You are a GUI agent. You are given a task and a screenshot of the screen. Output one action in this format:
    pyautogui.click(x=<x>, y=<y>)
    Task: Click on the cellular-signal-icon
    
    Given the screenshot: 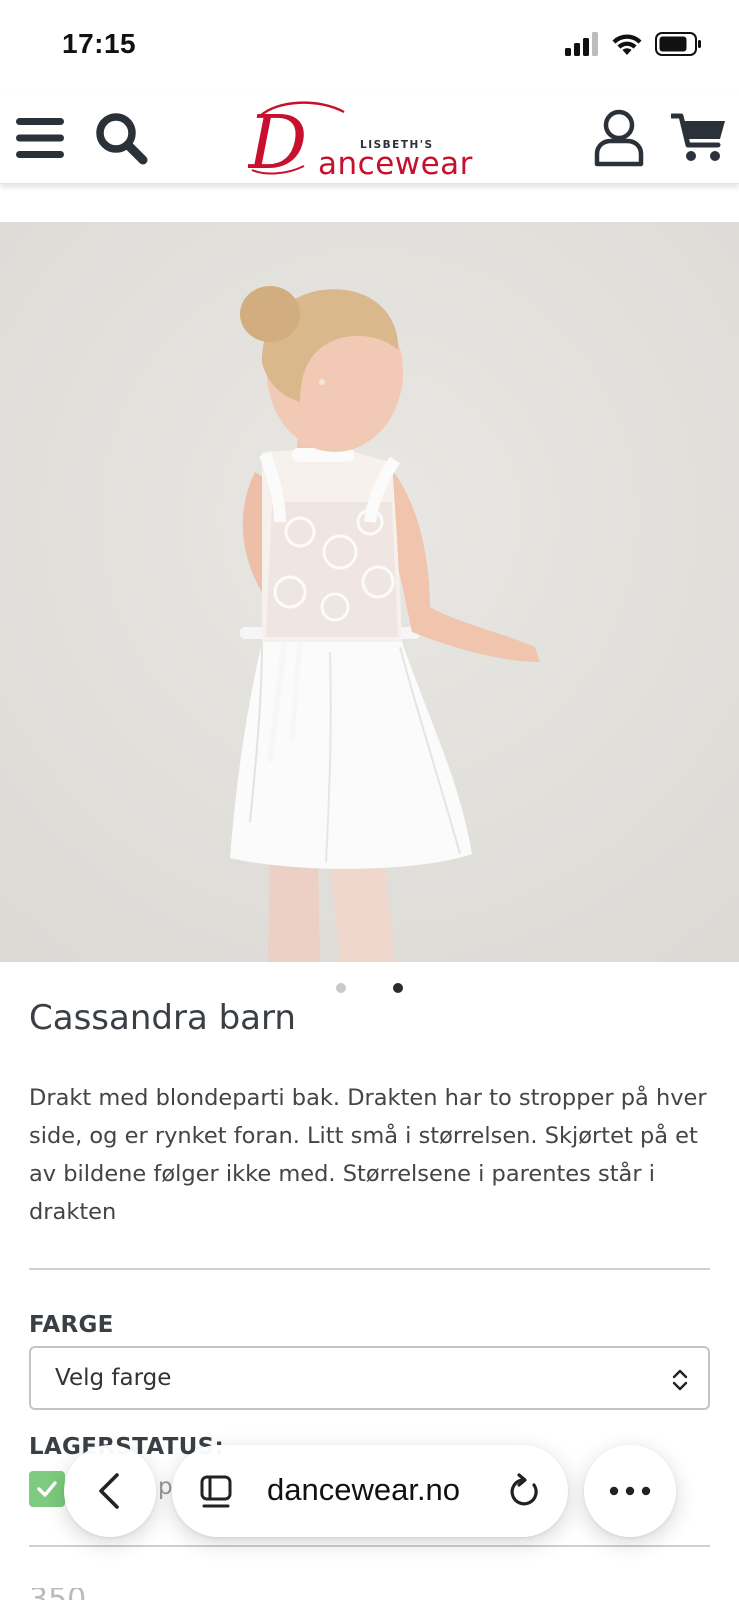 What is the action you would take?
    pyautogui.click(x=581, y=44)
    